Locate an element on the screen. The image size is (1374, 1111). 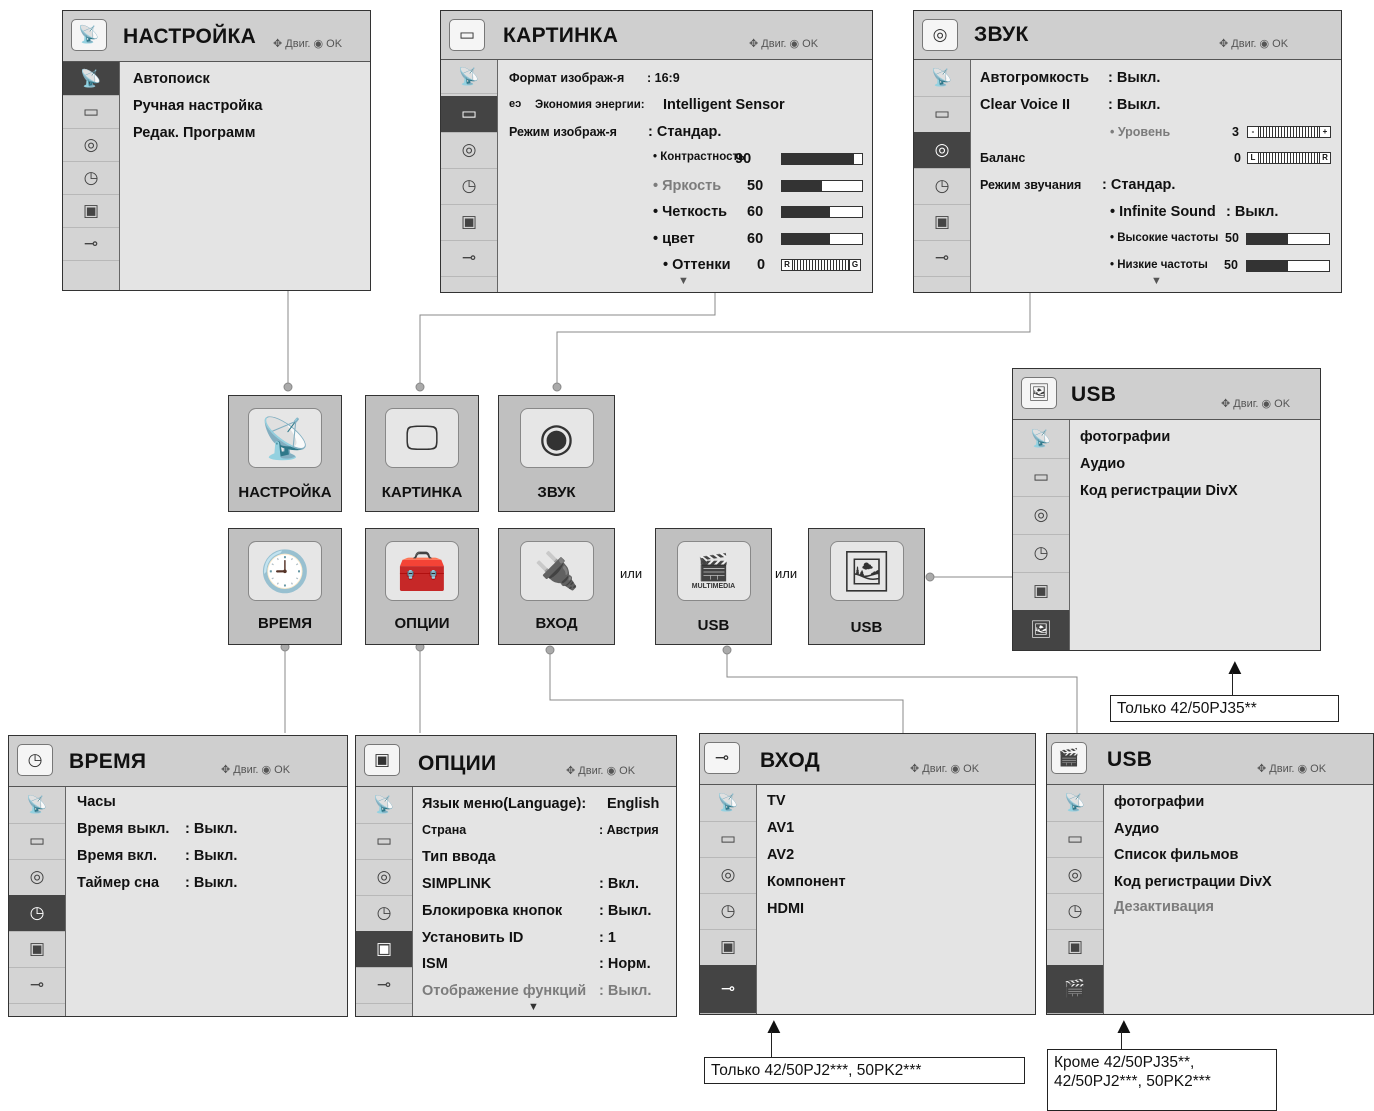
sound-tile: ◉ ЗВУК is located at coordinates (556, 453).